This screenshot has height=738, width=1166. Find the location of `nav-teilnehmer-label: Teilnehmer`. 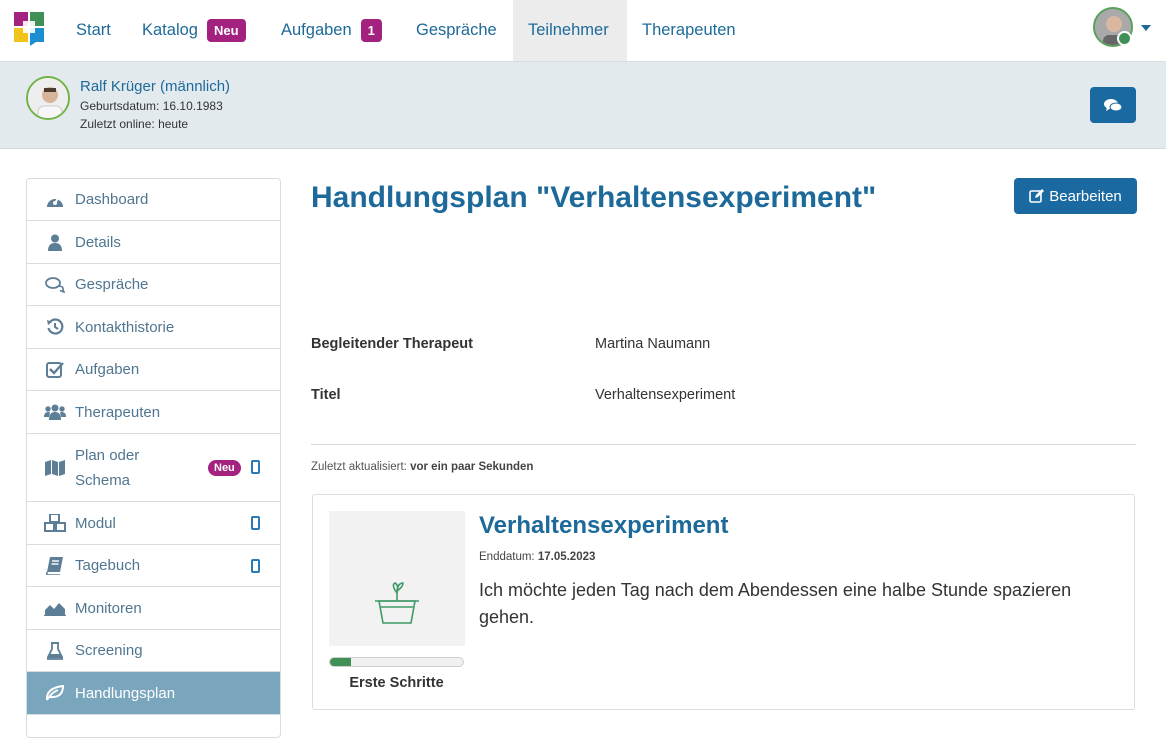

nav-teilnehmer-label: Teilnehmer is located at coordinates (568, 30).